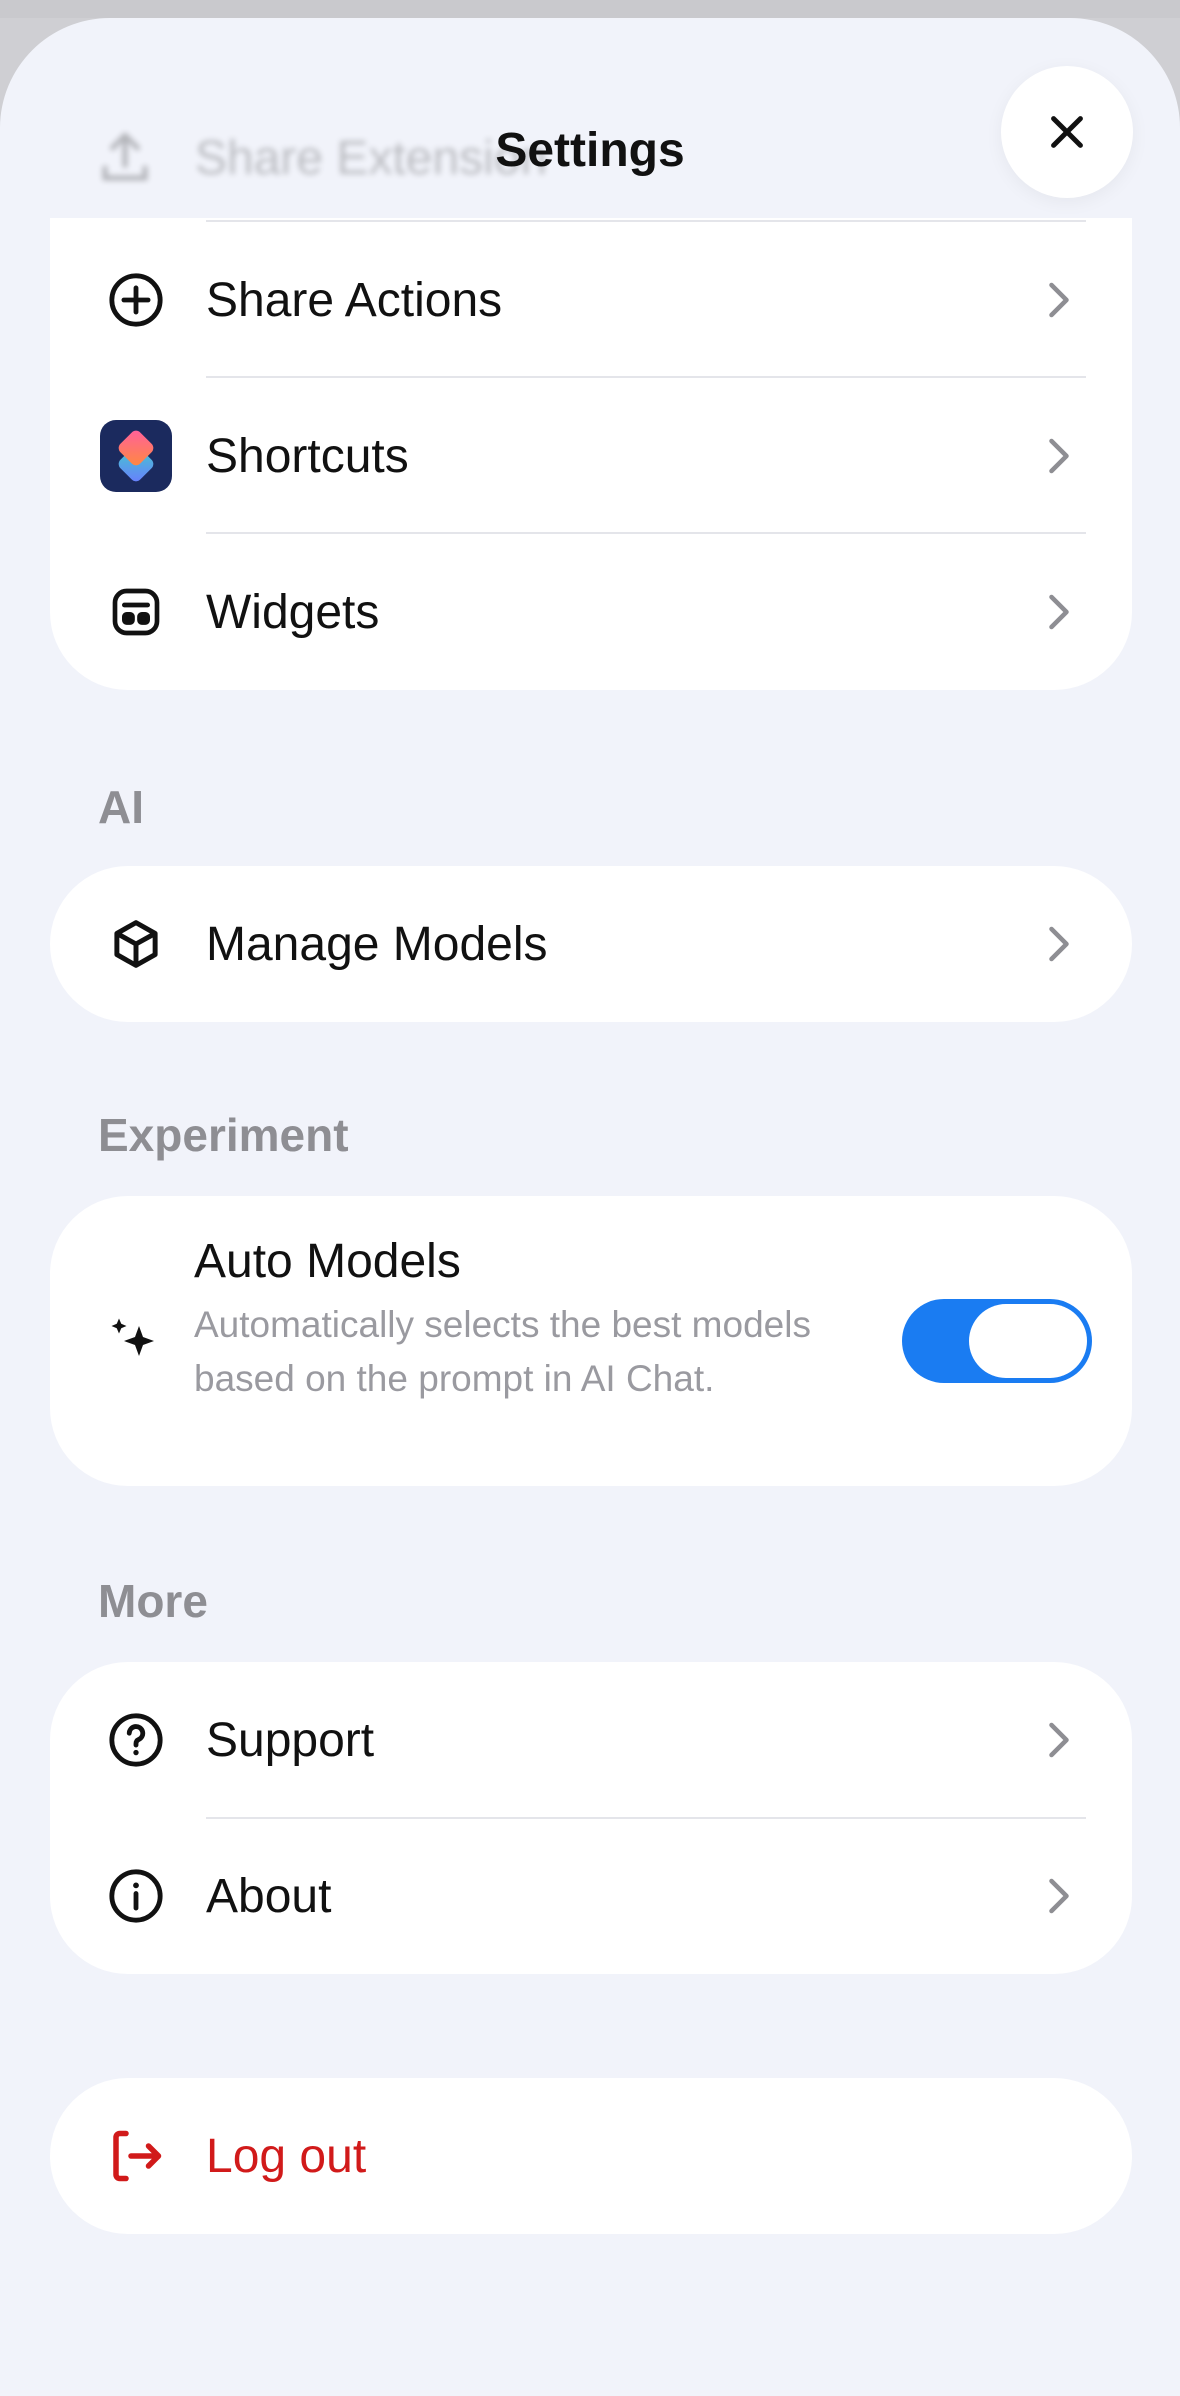 The height and width of the screenshot is (2396, 1180). Describe the element at coordinates (377, 944) in the screenshot. I see `row-label: Manage Models` at that location.